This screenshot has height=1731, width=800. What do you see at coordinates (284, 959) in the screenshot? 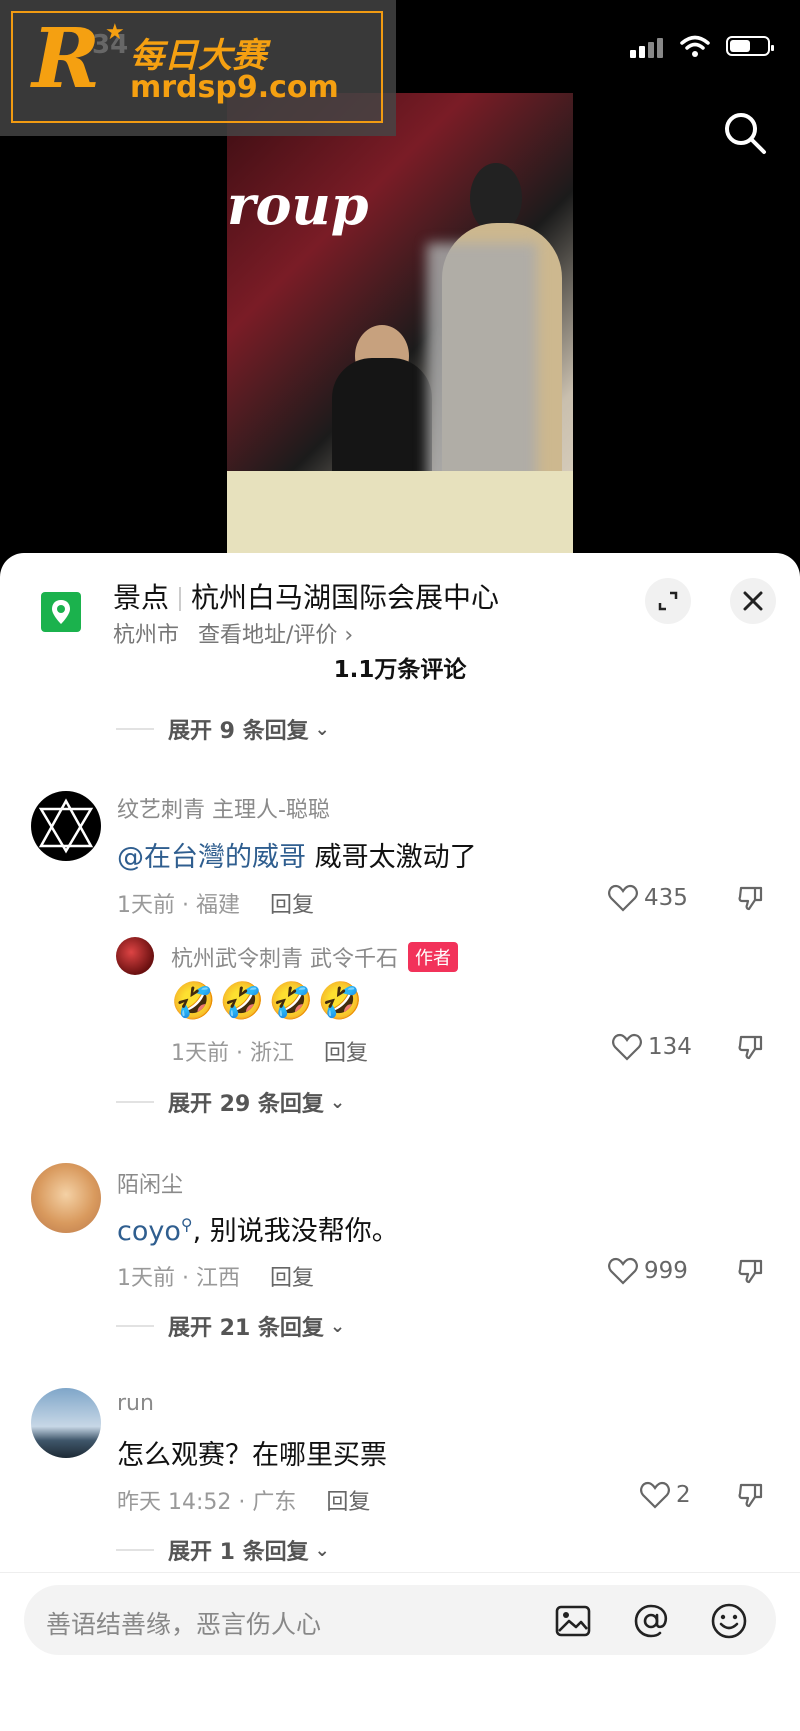
I see `reply-username-label: 杭州武令刺青 武令千石` at bounding box center [284, 959].